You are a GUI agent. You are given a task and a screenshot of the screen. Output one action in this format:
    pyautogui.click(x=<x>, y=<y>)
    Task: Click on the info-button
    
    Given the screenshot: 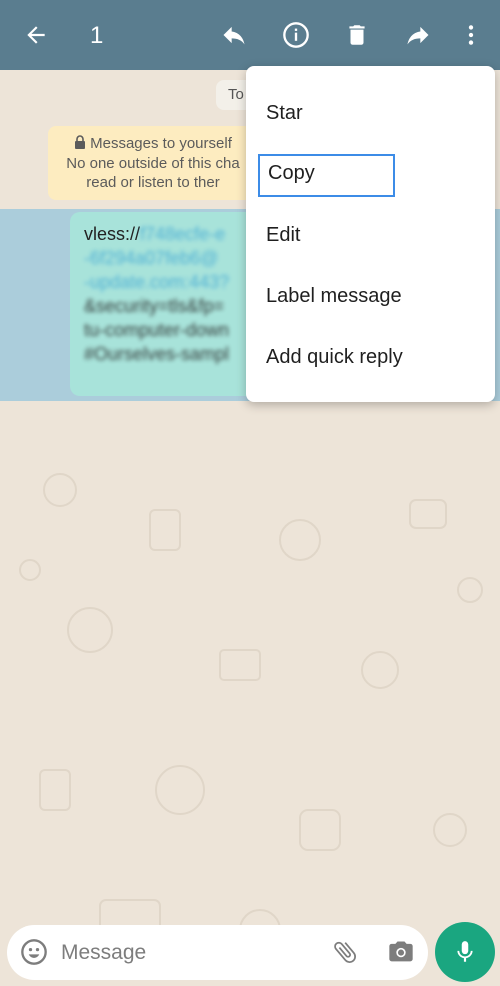 What is the action you would take?
    pyautogui.click(x=296, y=35)
    